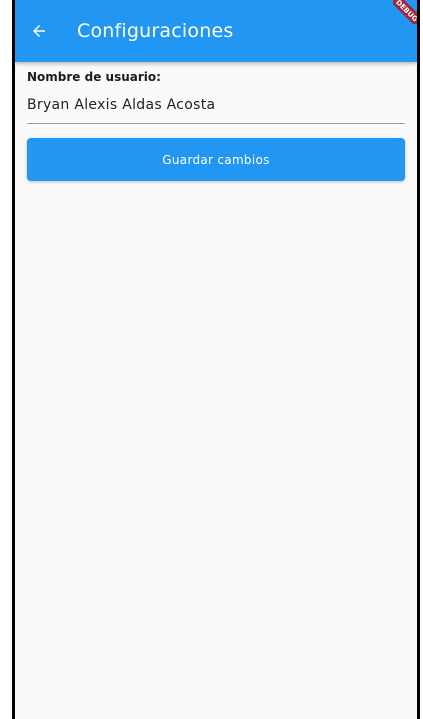 The image size is (423, 719). Describe the element at coordinates (155, 31) in the screenshot. I see `page-title: Configuraciones` at that location.